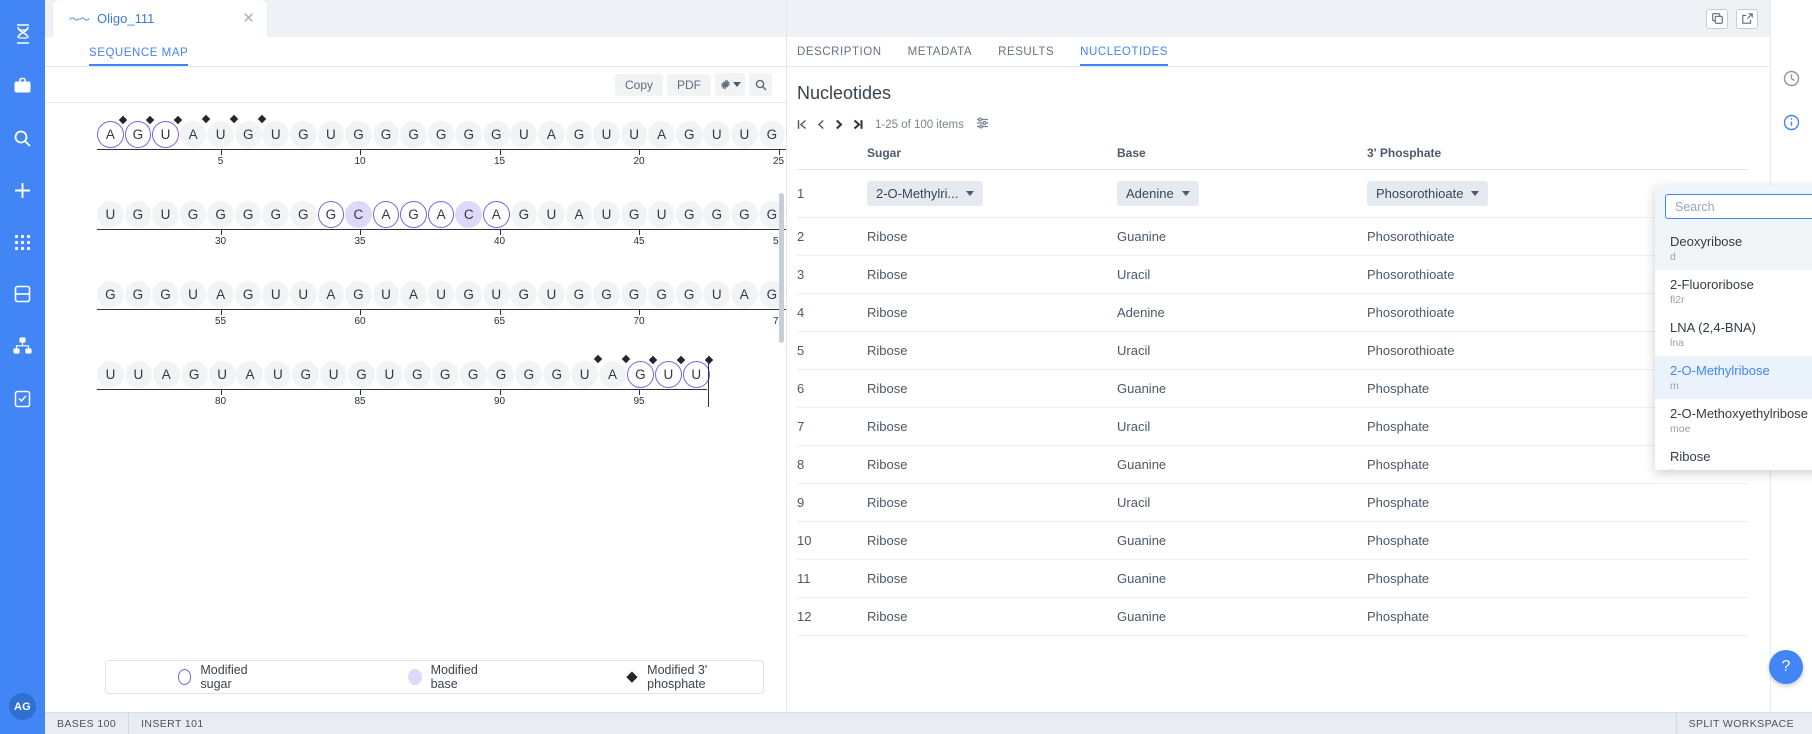 The height and width of the screenshot is (734, 1812). What do you see at coordinates (1272, 616) in the screenshot?
I see `table-row: 12 Ribose Guanine Phosphate` at bounding box center [1272, 616].